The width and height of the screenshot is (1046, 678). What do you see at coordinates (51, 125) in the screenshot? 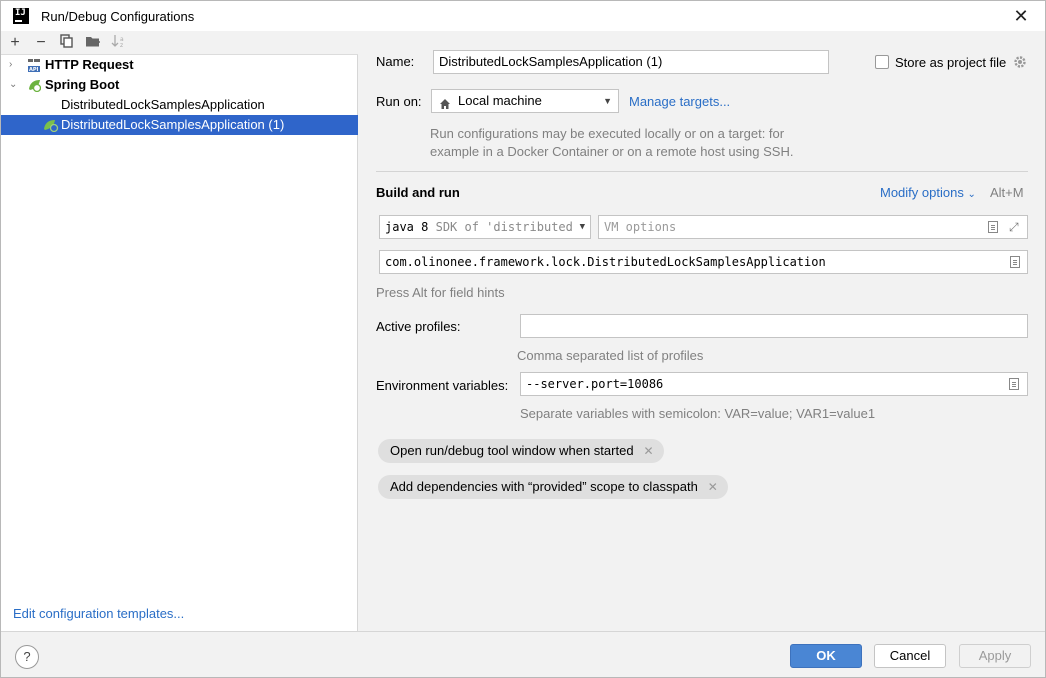
I see `spring-boot-run-icon` at bounding box center [51, 125].